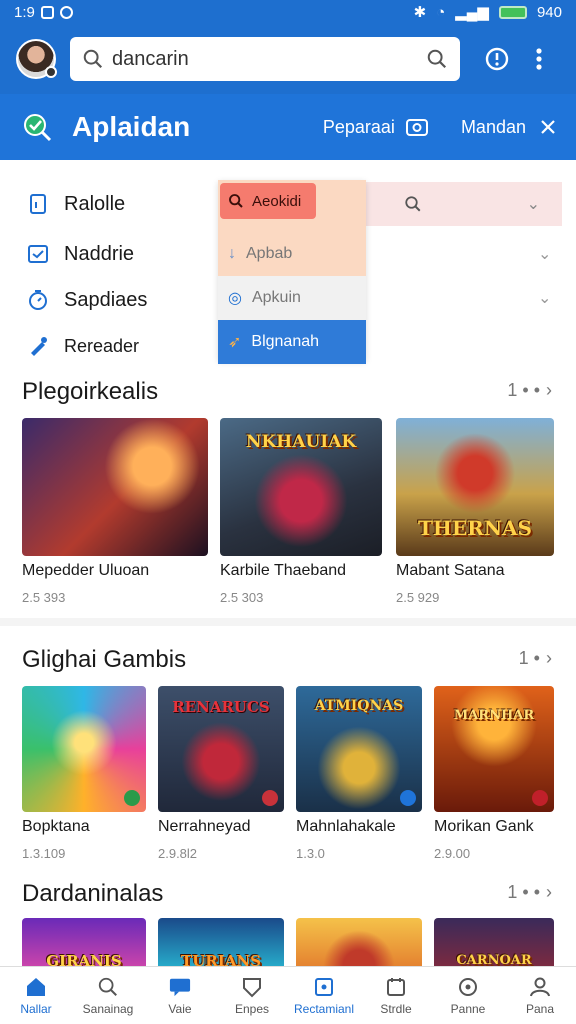 The image size is (576, 1024). I want to click on battery-icon, so click(512, 12).